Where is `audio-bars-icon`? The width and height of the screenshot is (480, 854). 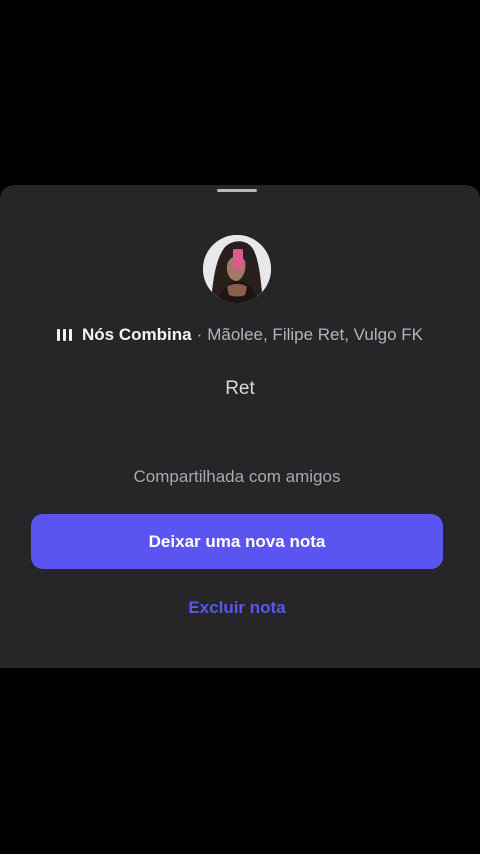
audio-bars-icon is located at coordinates (64, 335).